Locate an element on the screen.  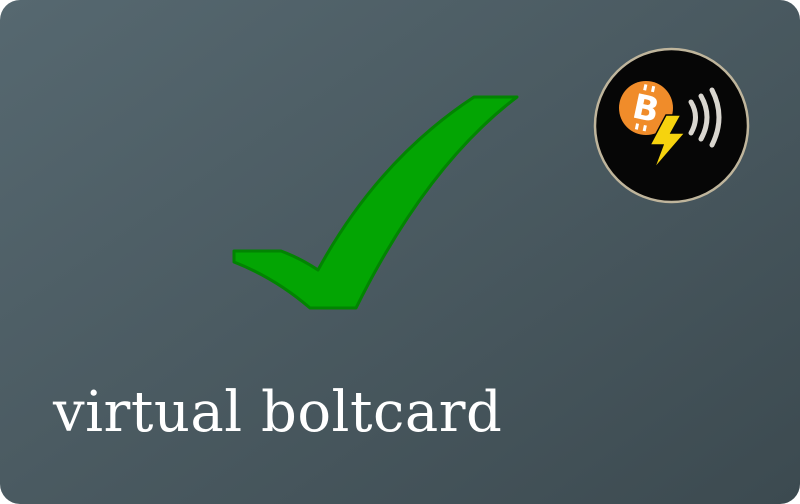
bitcoin-lightning-nfc-logo: B is located at coordinates (671, 125).